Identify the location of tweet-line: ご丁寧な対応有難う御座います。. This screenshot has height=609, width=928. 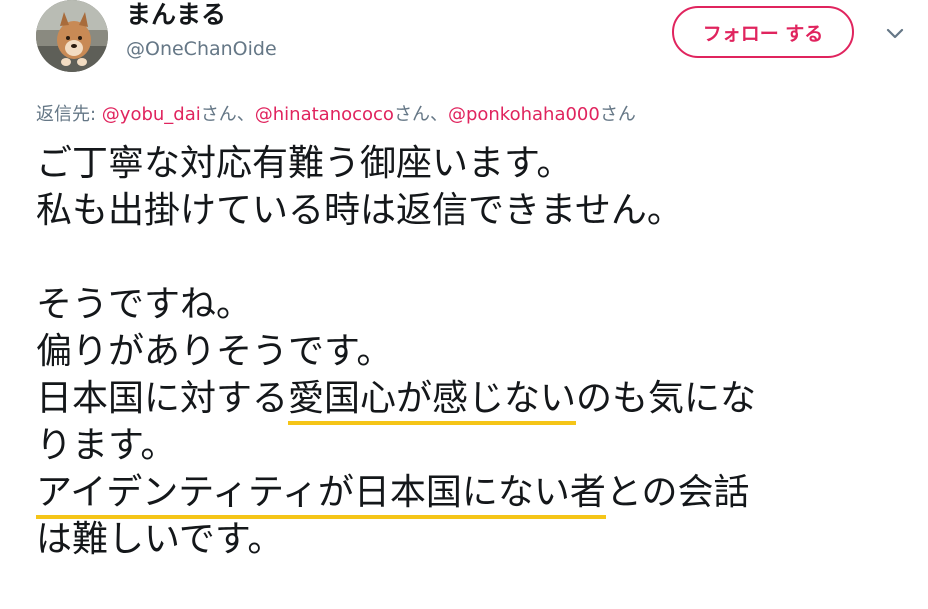
(304, 163).